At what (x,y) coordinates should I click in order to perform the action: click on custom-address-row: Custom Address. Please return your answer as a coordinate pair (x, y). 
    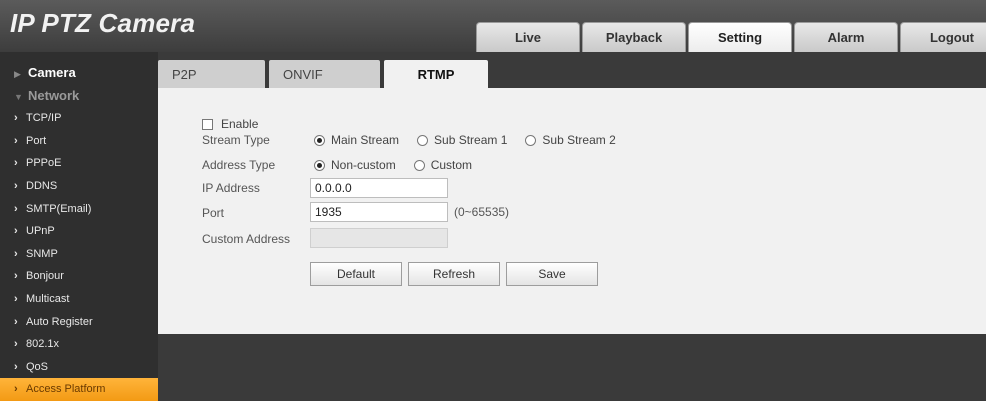
    Looking at the image, I should click on (502, 238).